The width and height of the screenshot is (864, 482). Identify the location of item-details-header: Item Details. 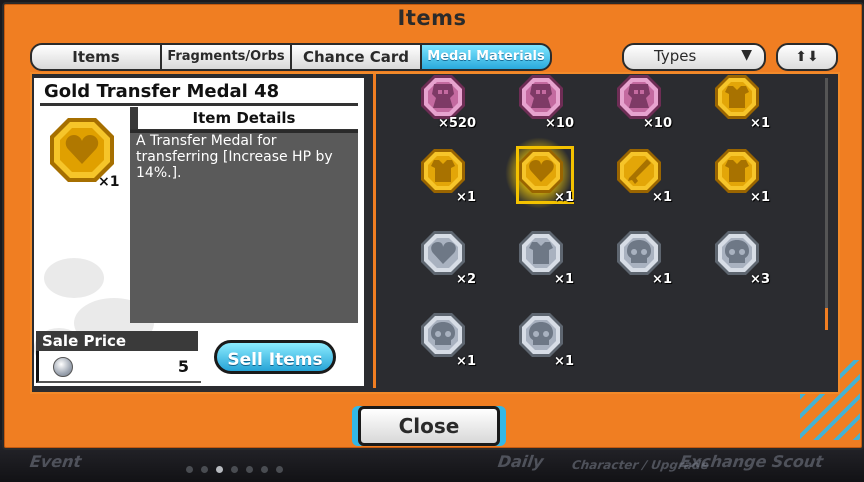
(244, 119).